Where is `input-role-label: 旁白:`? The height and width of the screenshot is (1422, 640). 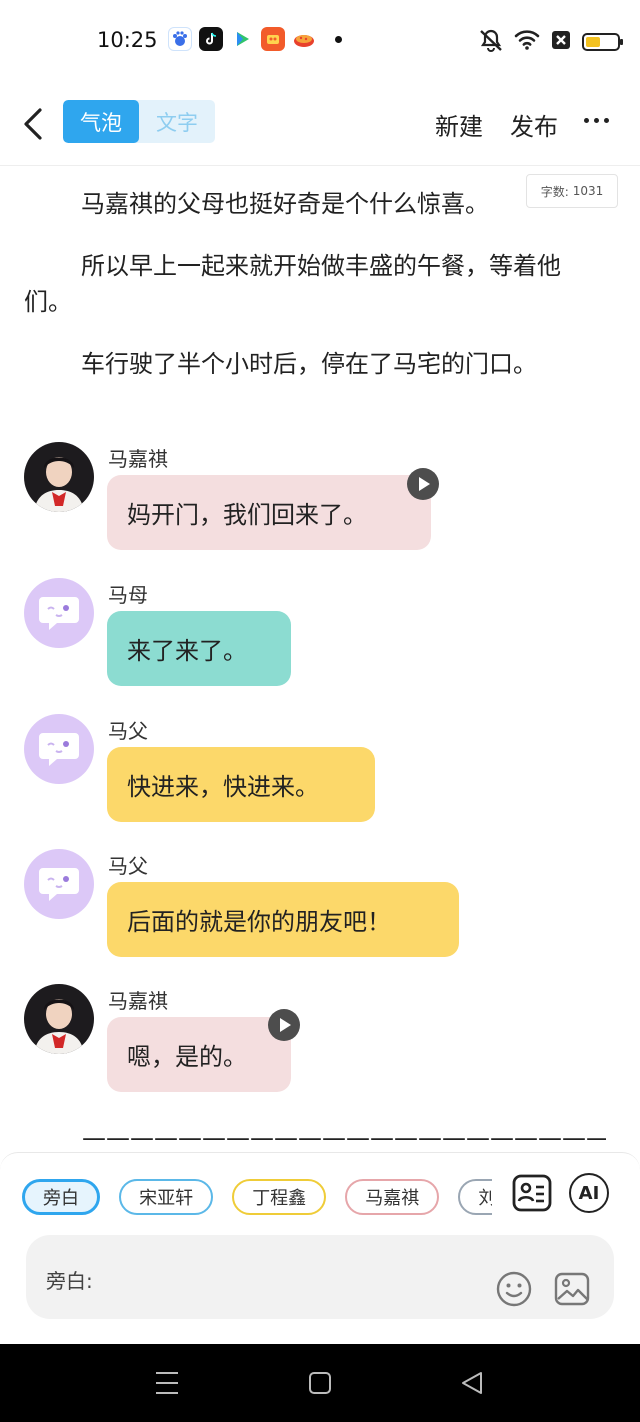
input-role-label: 旁白: is located at coordinates (69, 1281).